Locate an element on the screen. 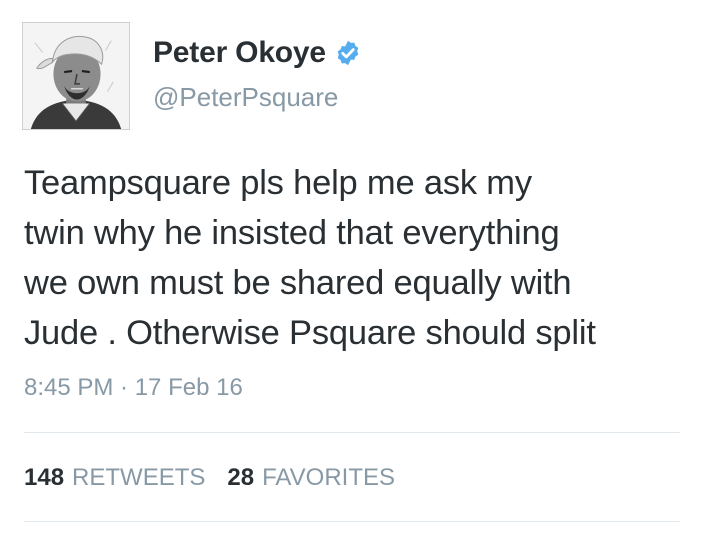 This screenshot has width=704, height=539. avatar-sketch-image is located at coordinates (76, 76).